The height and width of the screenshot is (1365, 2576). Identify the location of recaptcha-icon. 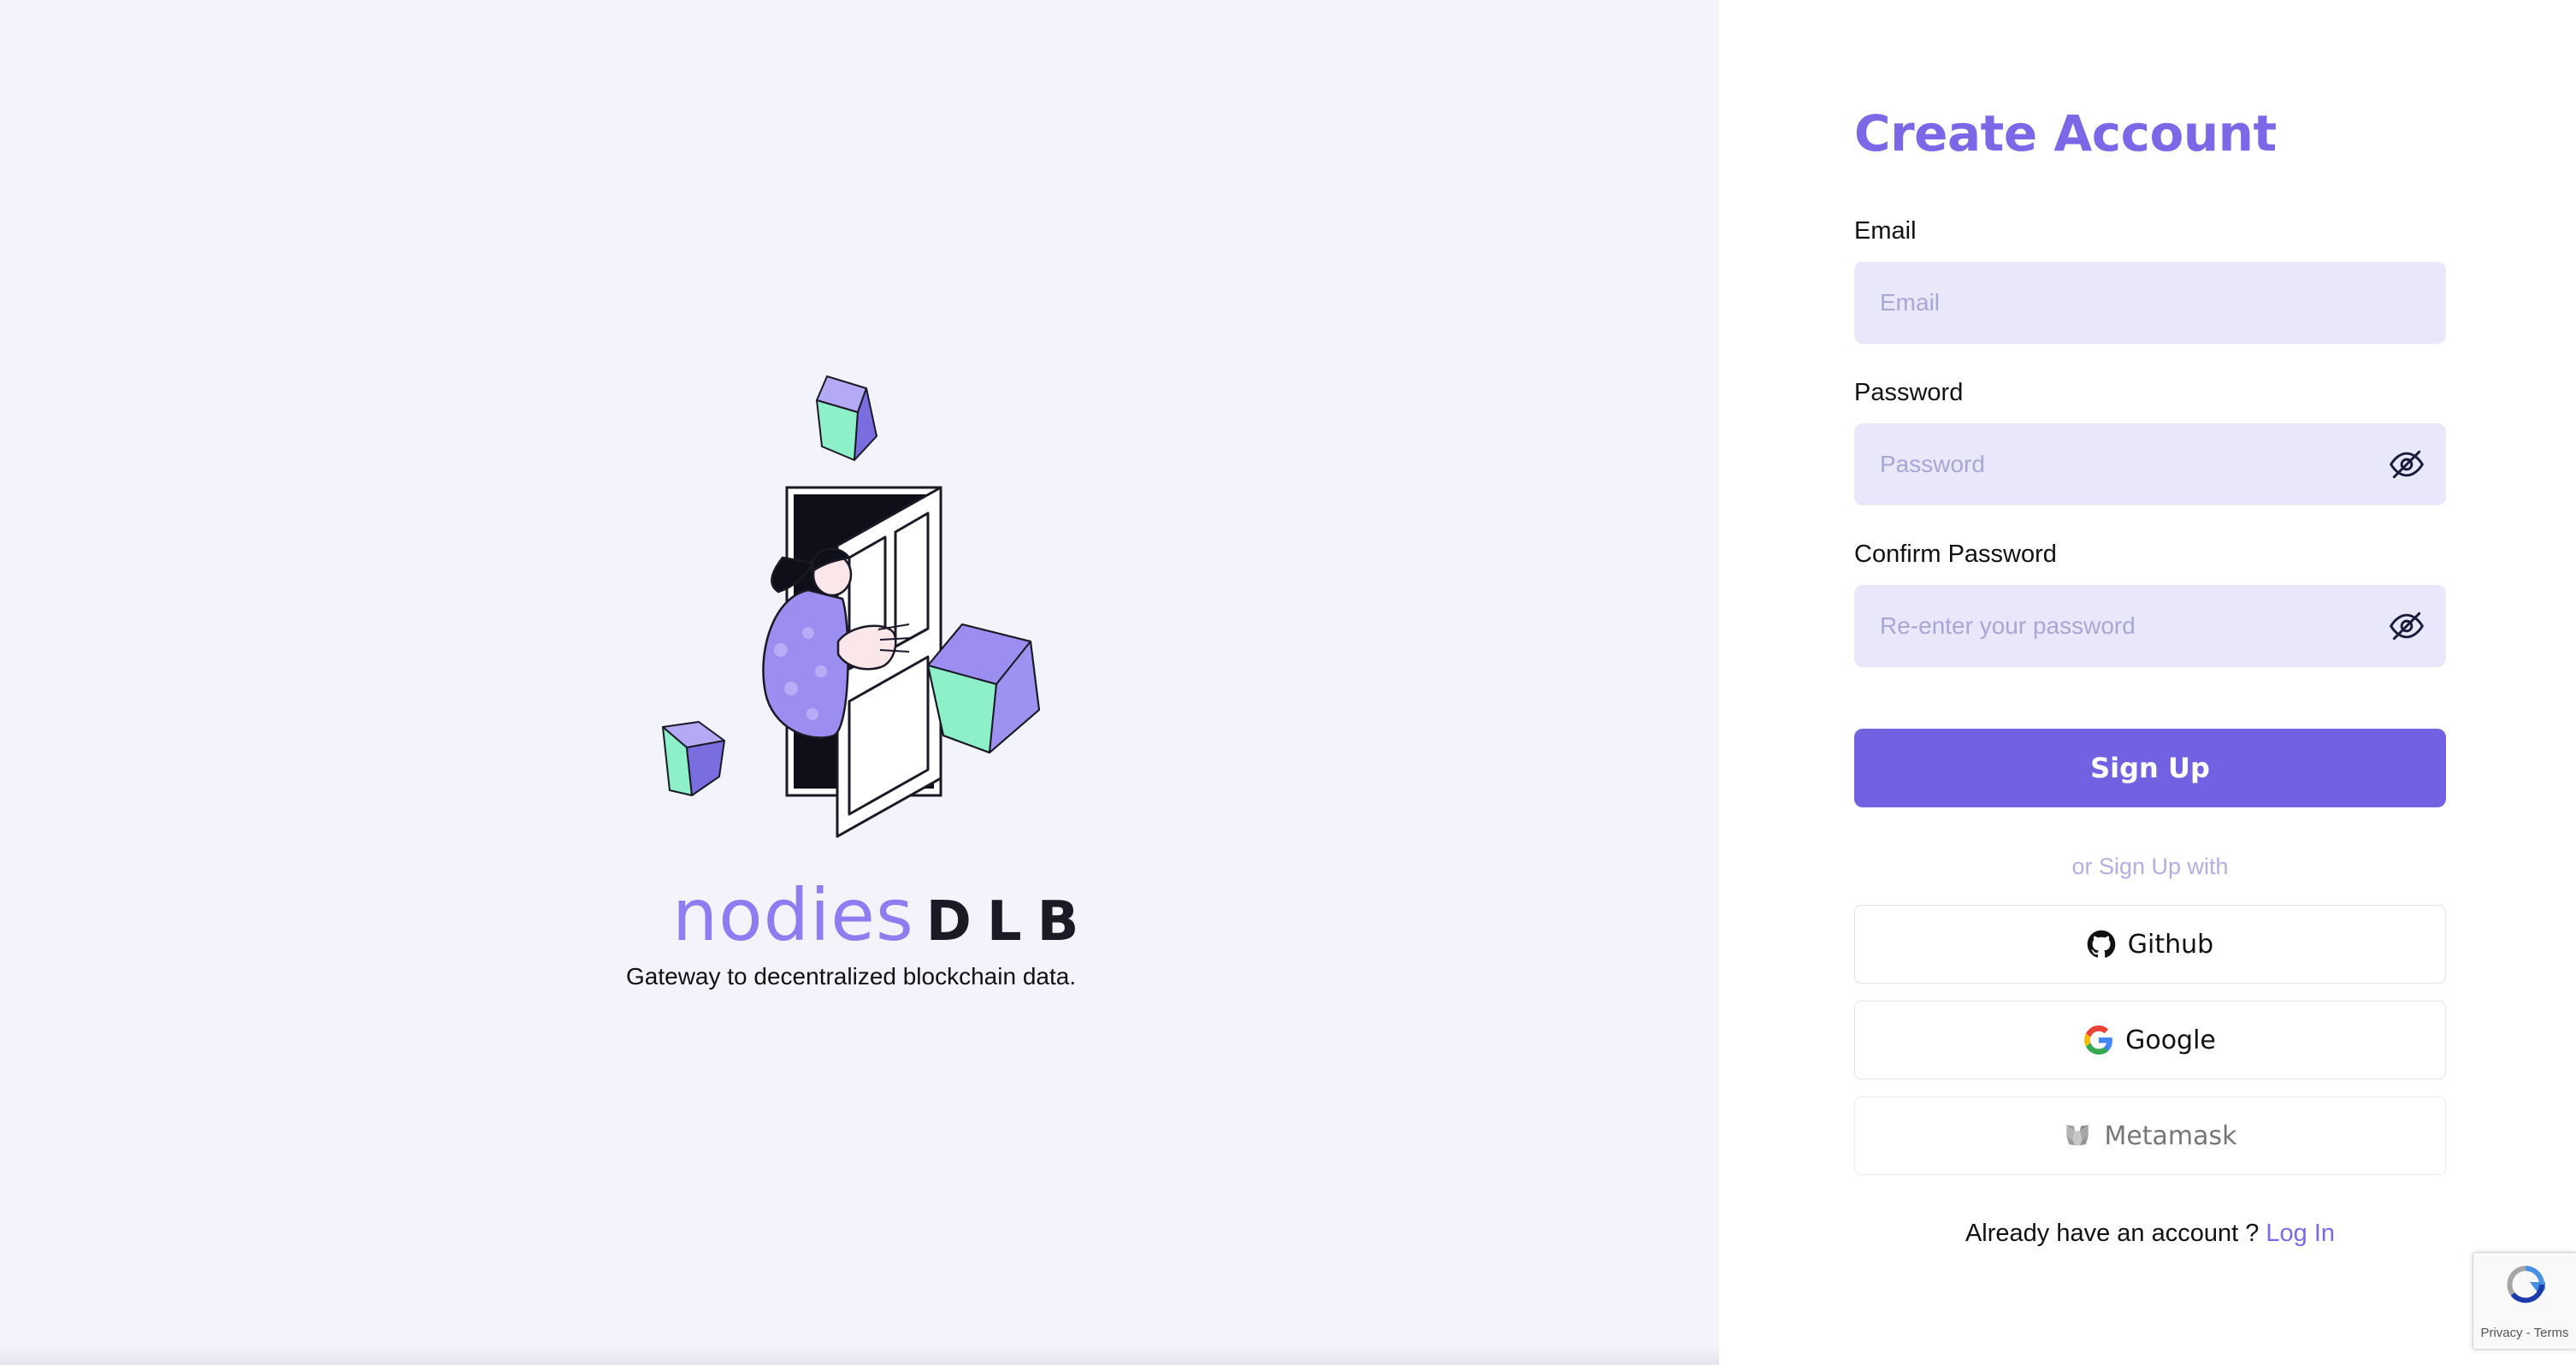
(2526, 1284).